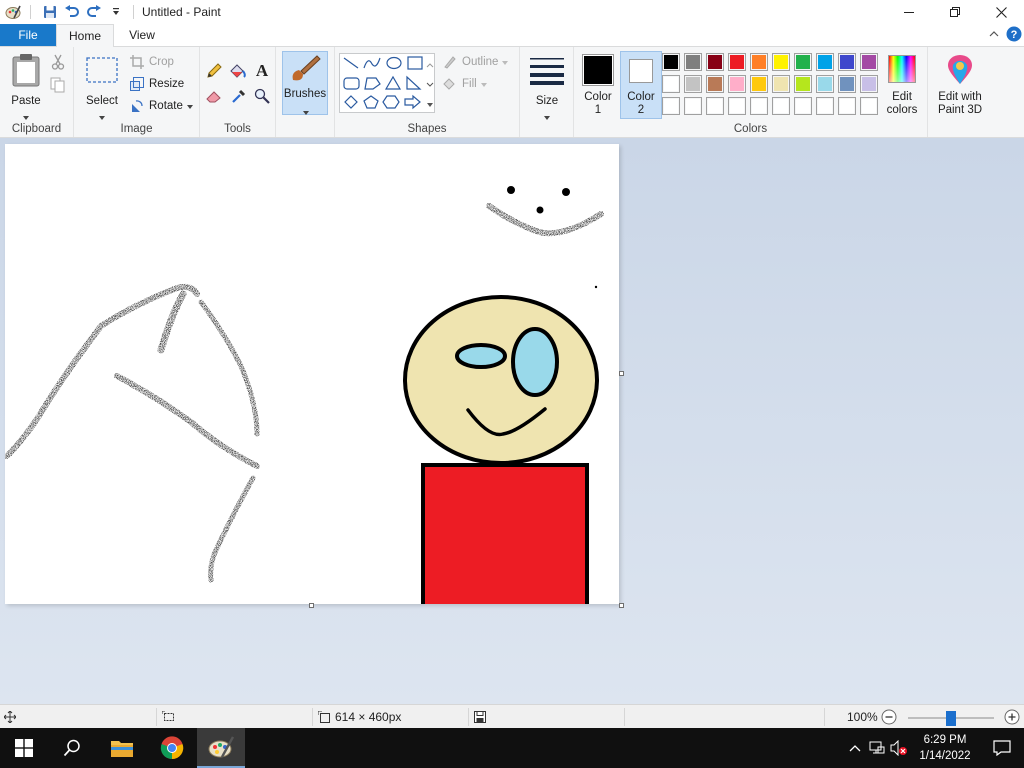 The width and height of the screenshot is (1024, 768). What do you see at coordinates (955, 12) in the screenshot?
I see `maximize-button` at bounding box center [955, 12].